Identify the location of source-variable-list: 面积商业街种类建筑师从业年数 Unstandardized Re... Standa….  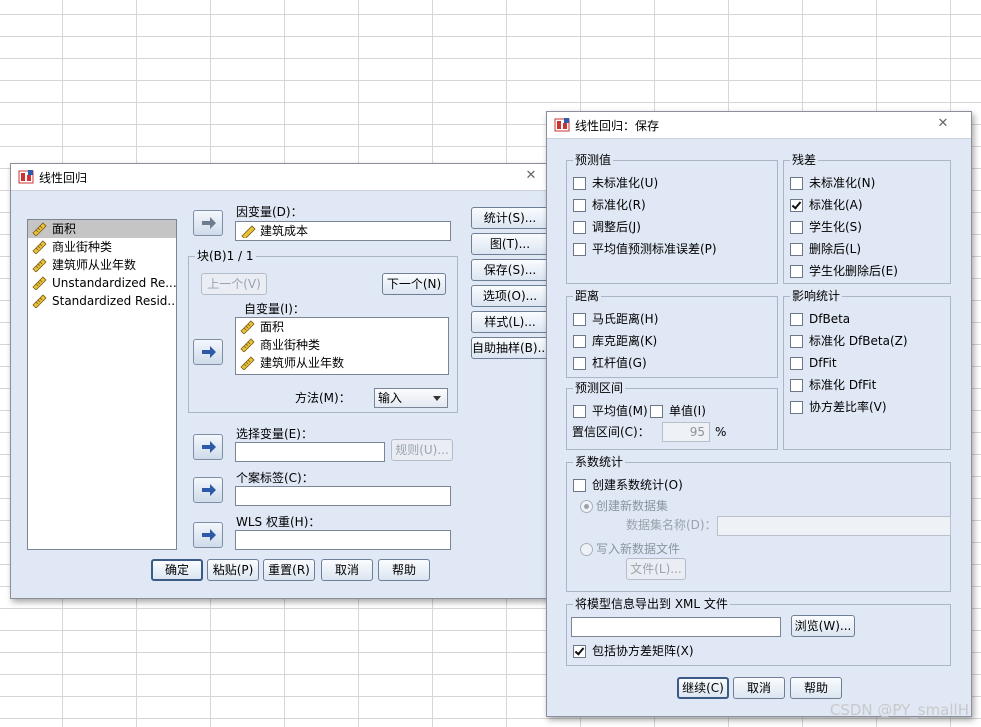
(102, 384).